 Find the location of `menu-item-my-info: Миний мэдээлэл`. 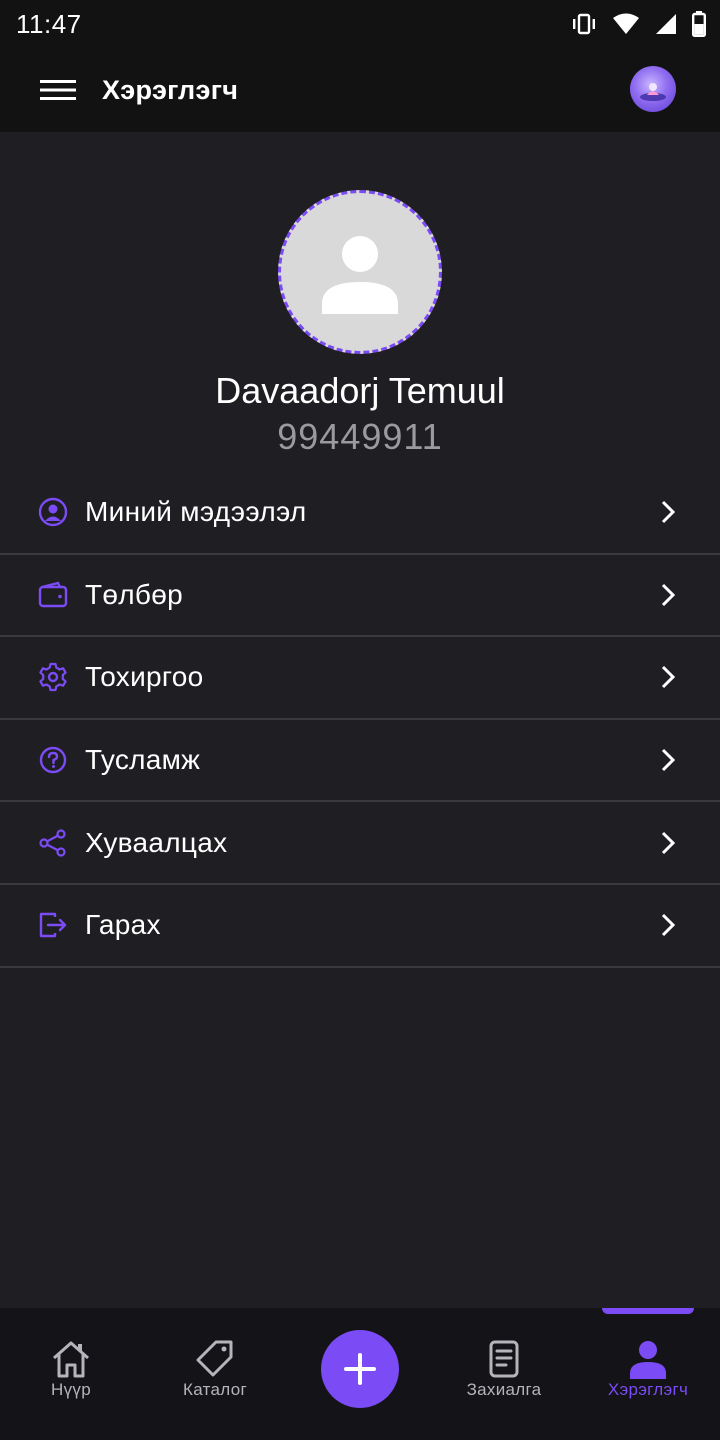

menu-item-my-info: Миний мэдээлэл is located at coordinates (360, 513).